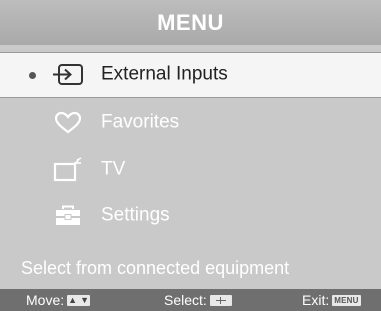 This screenshot has height=311, width=381. I want to click on arrow-keys-icon: ▲ ▼, so click(79, 300).